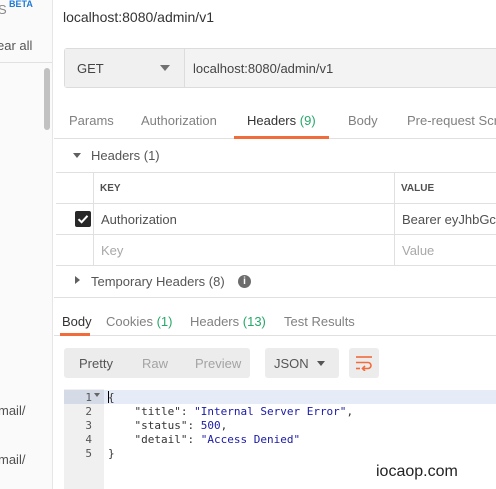 This screenshot has width=496, height=489. I want to click on new-key-field: Key, so click(112, 250).